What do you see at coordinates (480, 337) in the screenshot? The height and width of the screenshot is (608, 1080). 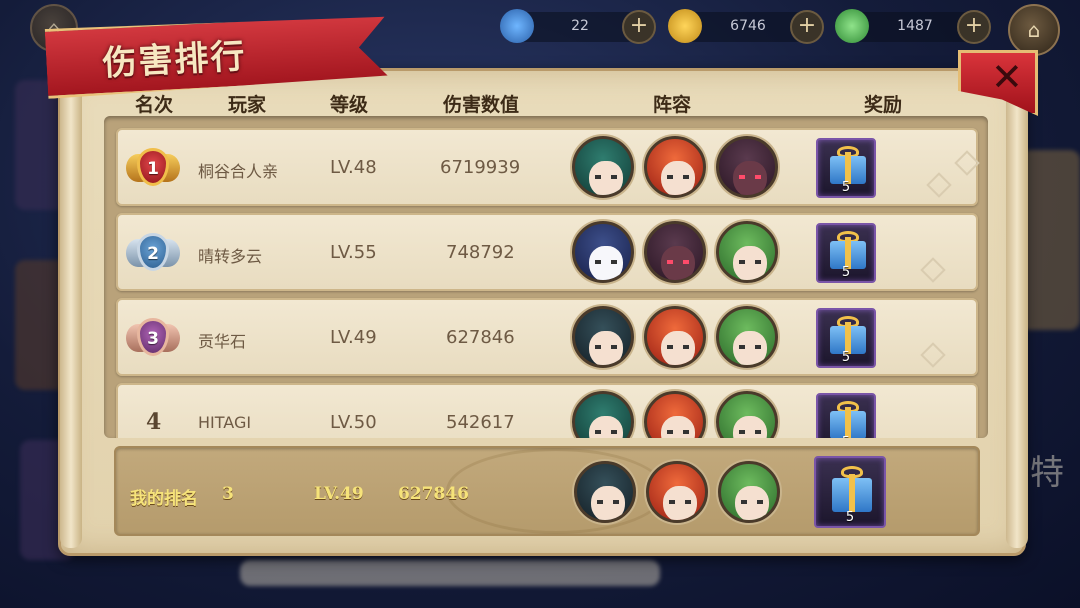 I see `damage-value: 627846` at bounding box center [480, 337].